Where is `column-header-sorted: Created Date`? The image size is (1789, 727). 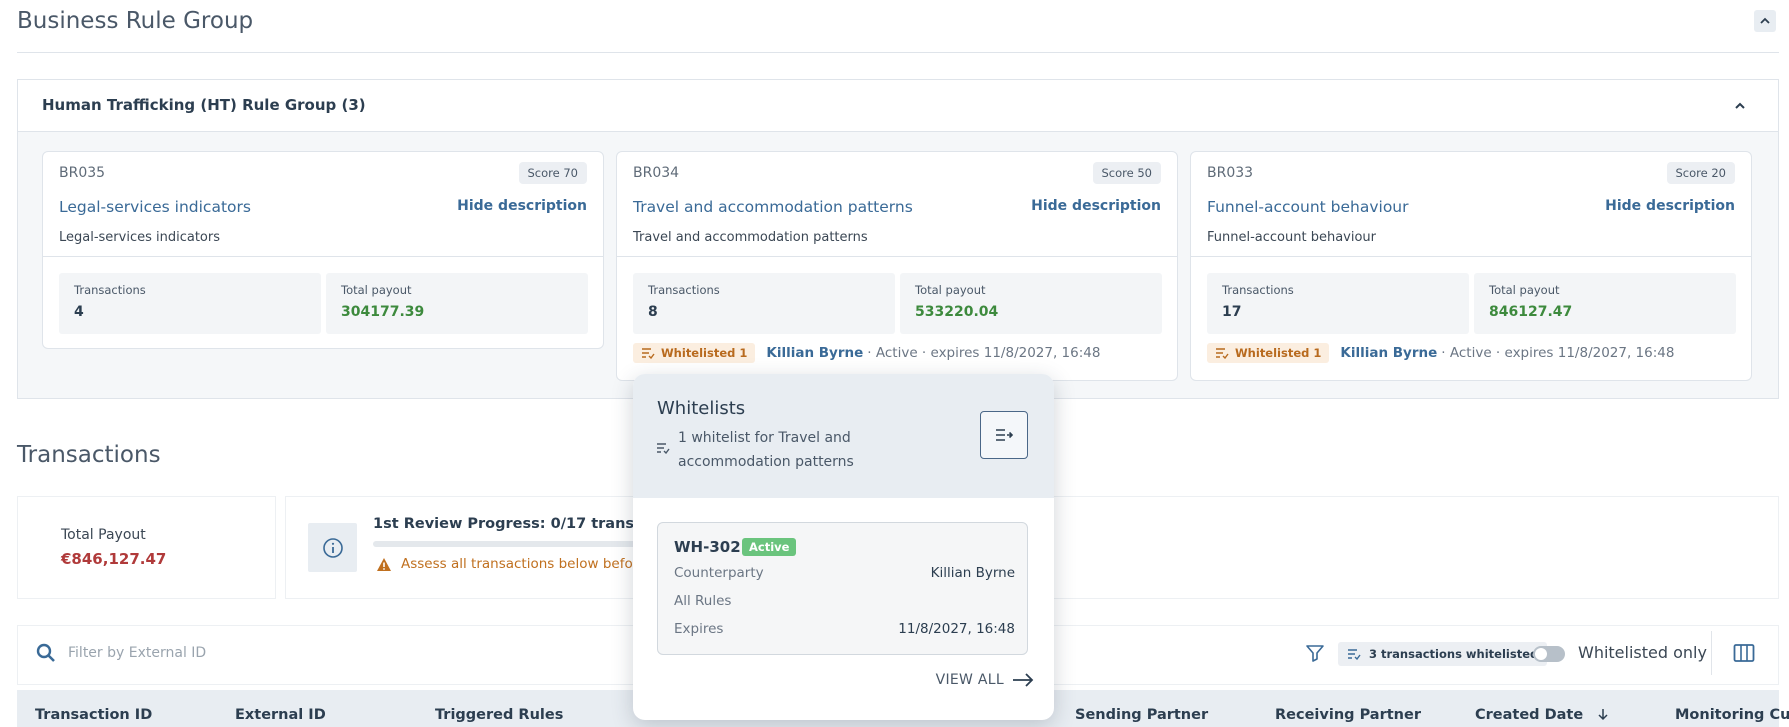 column-header-sorted: Created Date is located at coordinates (1542, 715).